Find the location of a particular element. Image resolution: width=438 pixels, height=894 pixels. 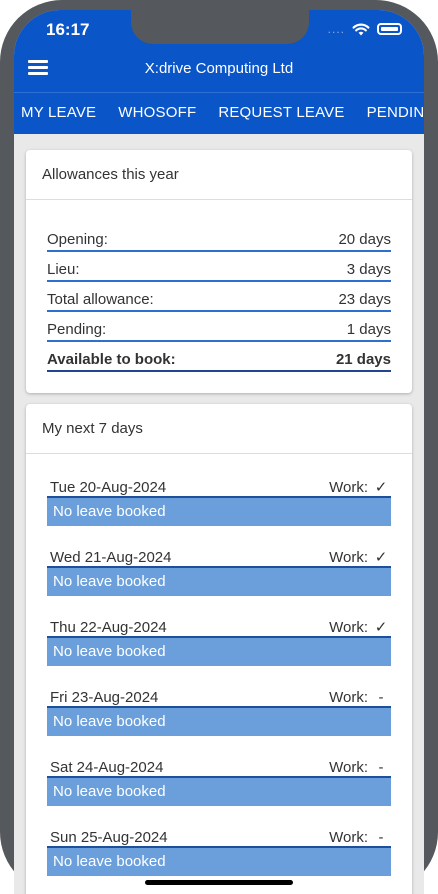

day-date: Tue 20-Aug-2024 is located at coordinates (108, 487).